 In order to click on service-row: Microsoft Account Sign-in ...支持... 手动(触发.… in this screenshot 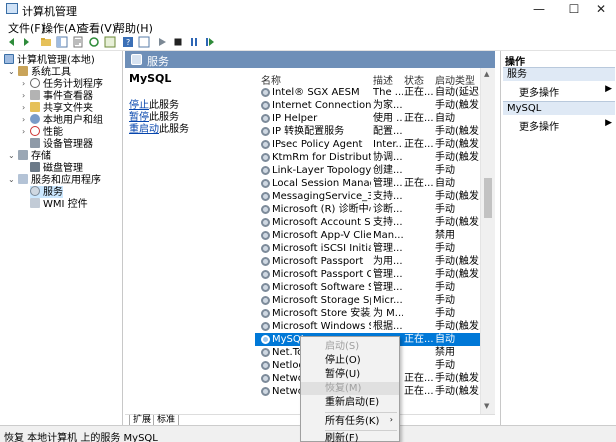, I will do `click(373, 222)`.